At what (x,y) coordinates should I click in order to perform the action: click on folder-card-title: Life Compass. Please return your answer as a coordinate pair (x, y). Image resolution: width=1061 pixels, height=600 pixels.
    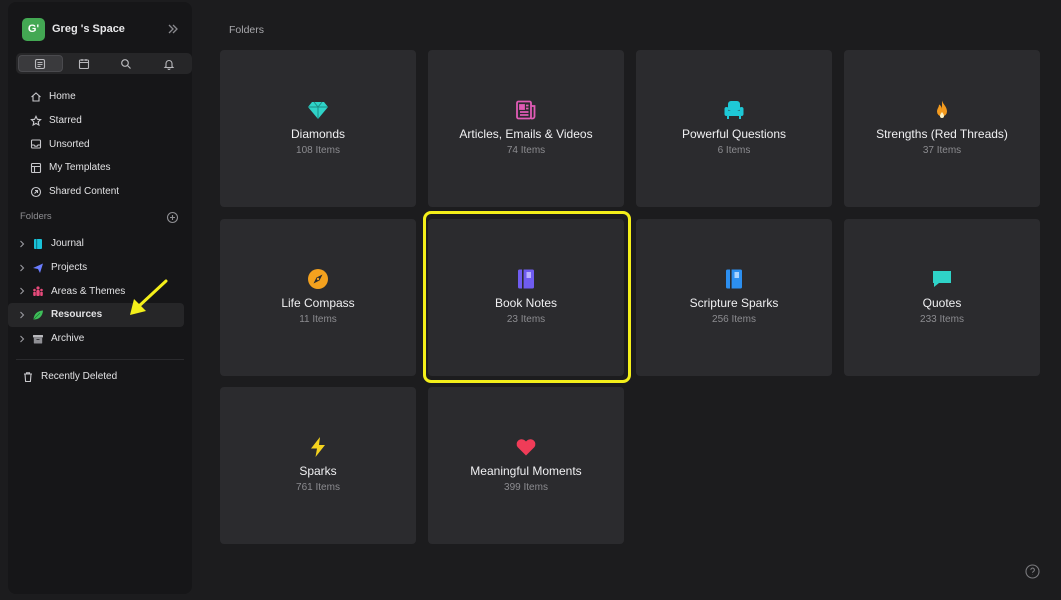
    Looking at the image, I should click on (318, 303).